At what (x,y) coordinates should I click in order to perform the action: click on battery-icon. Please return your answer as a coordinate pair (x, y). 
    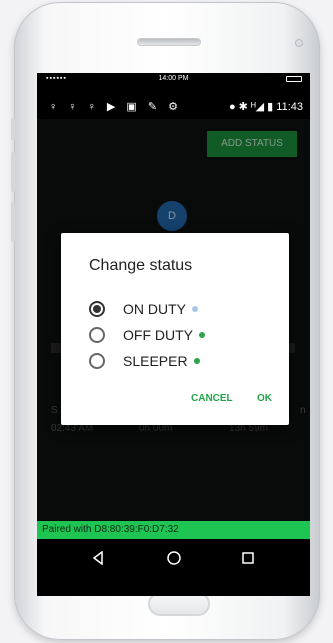
    Looking at the image, I should click on (294, 79).